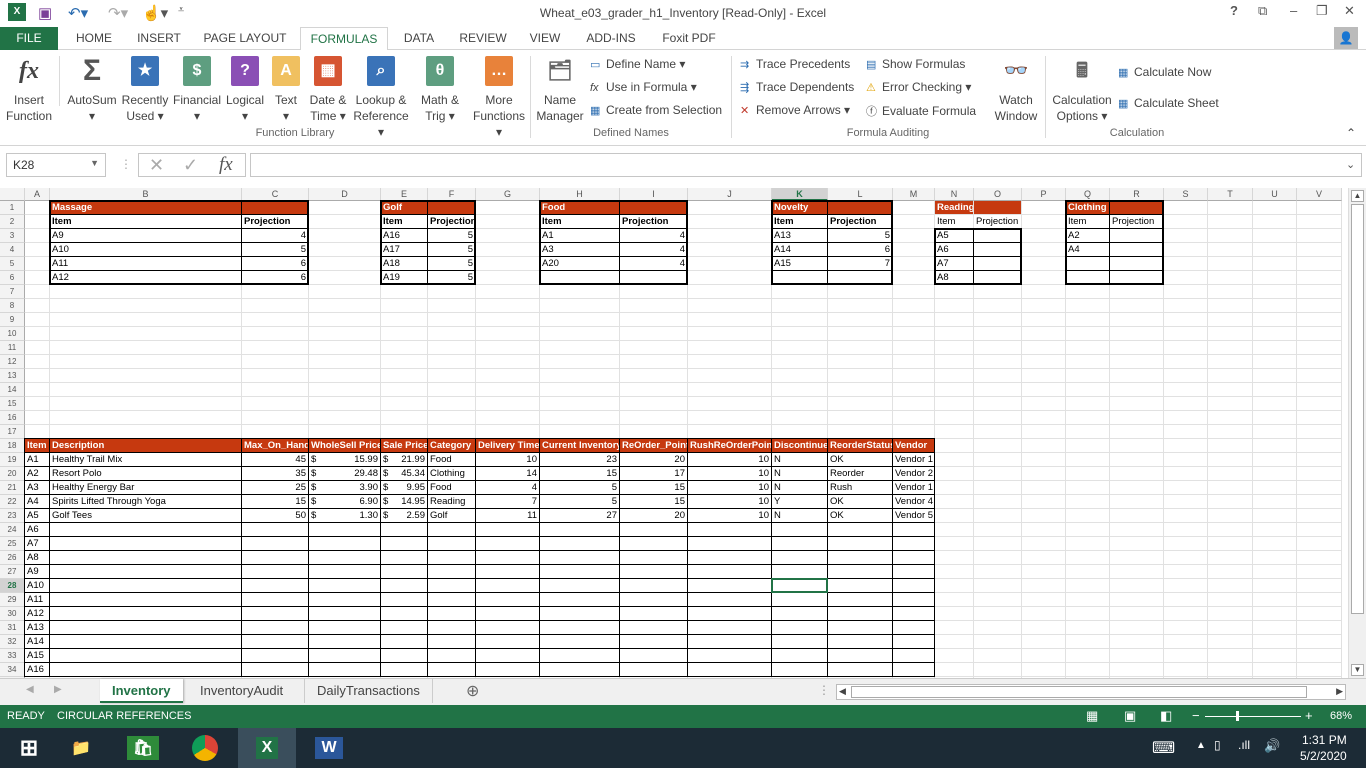  Describe the element at coordinates (37, 222) in the screenshot. I see `cell-A2` at that location.